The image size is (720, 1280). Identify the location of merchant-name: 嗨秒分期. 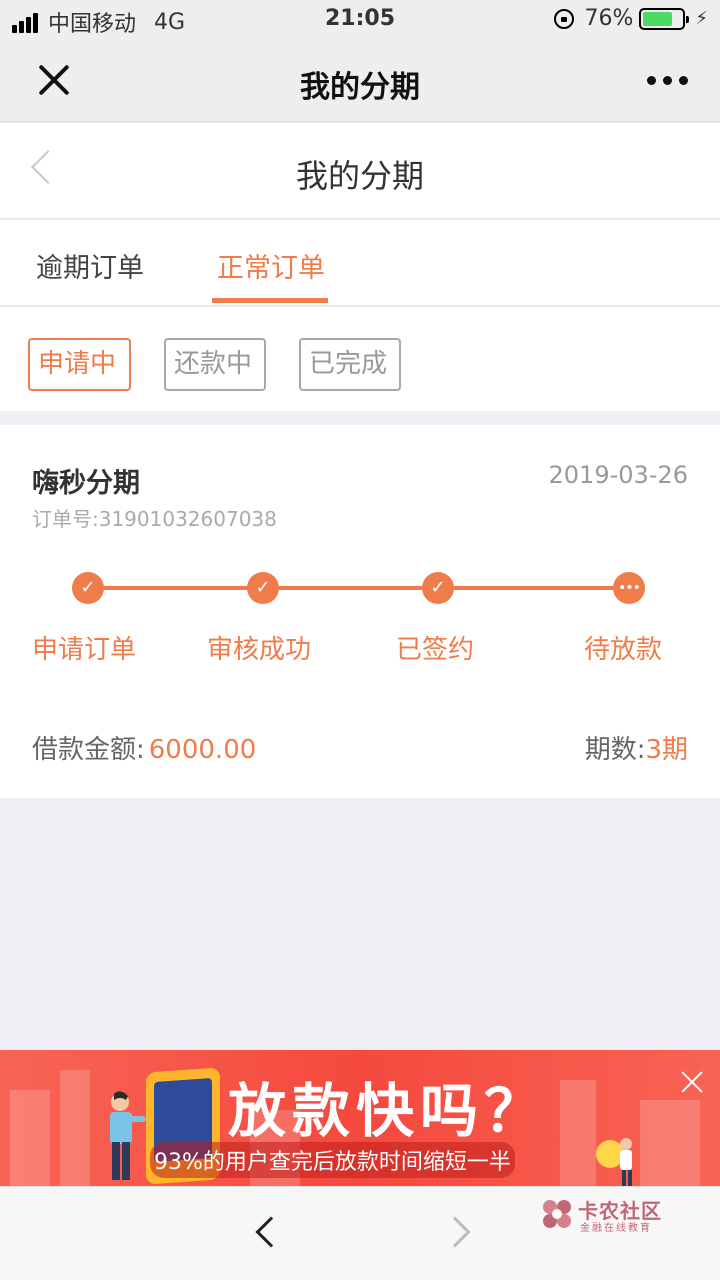
(86, 483).